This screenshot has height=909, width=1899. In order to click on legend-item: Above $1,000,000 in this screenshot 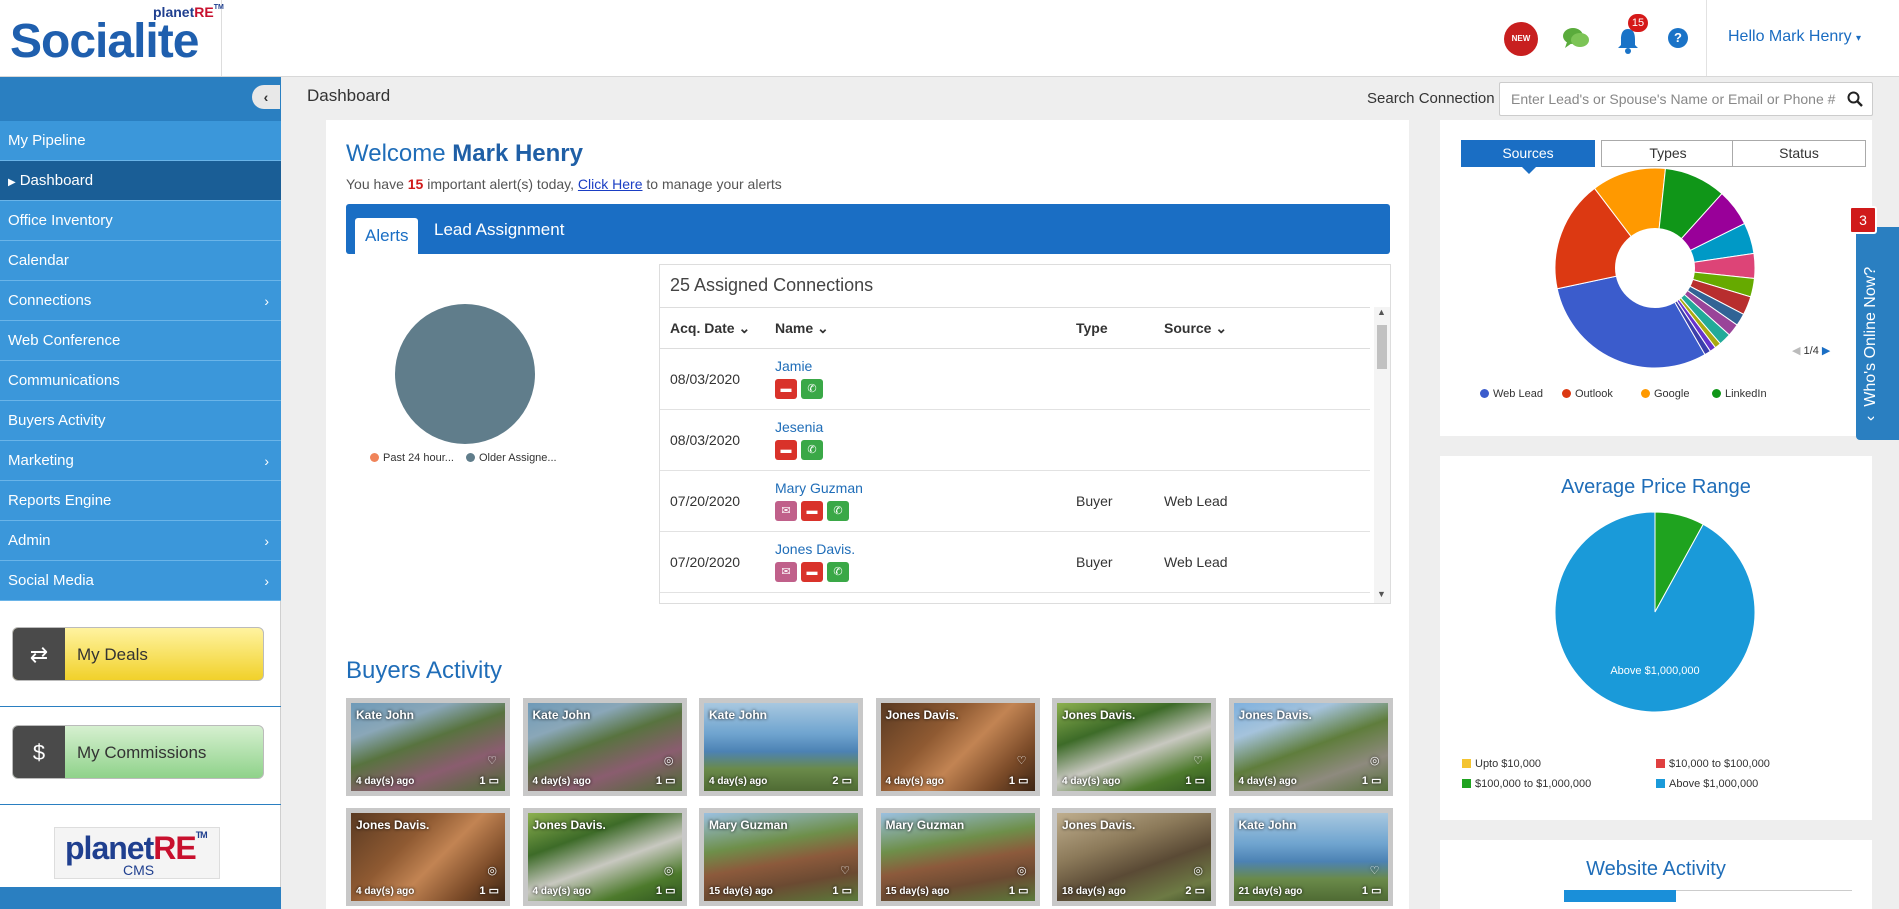, I will do `click(1707, 784)`.